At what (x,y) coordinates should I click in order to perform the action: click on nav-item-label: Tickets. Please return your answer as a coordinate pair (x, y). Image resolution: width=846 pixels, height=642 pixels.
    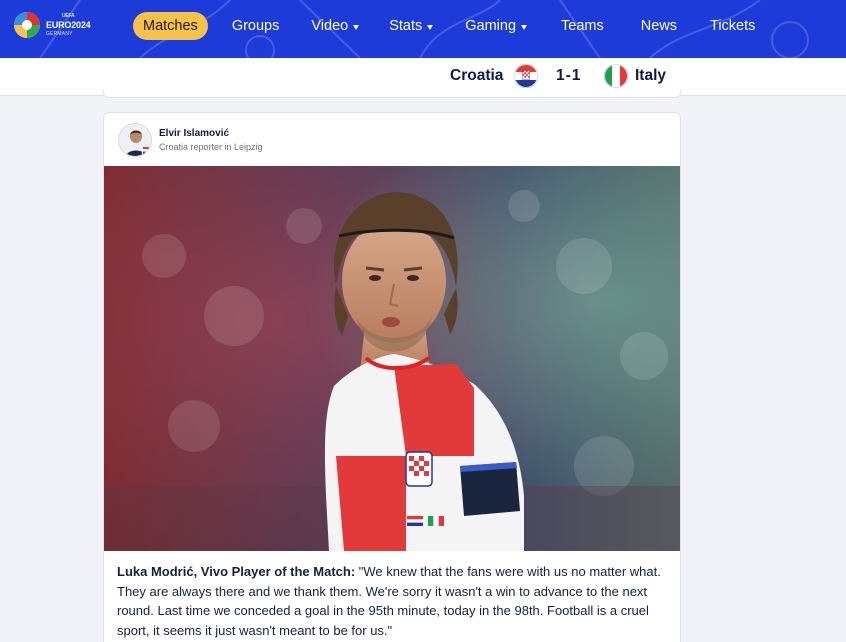
    Looking at the image, I should click on (733, 26).